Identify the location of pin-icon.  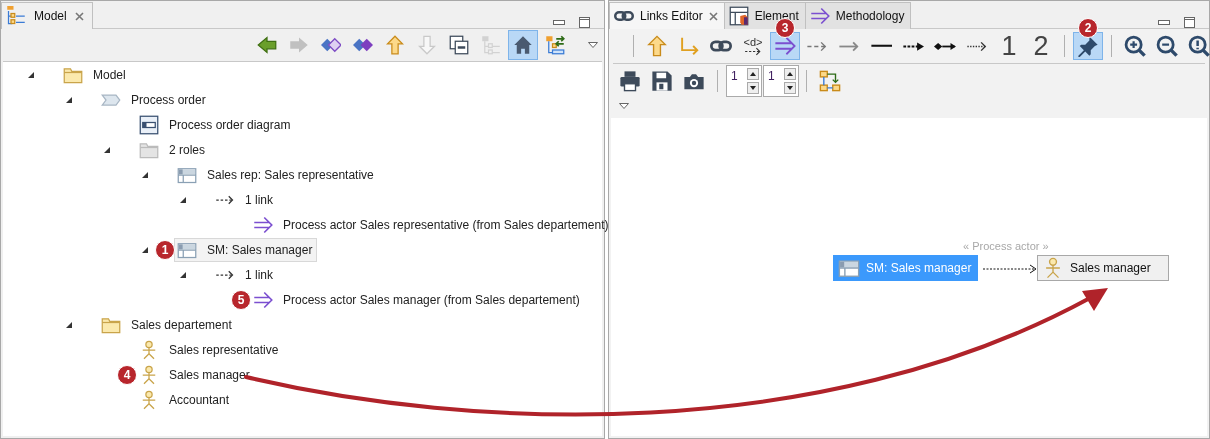
(1088, 46).